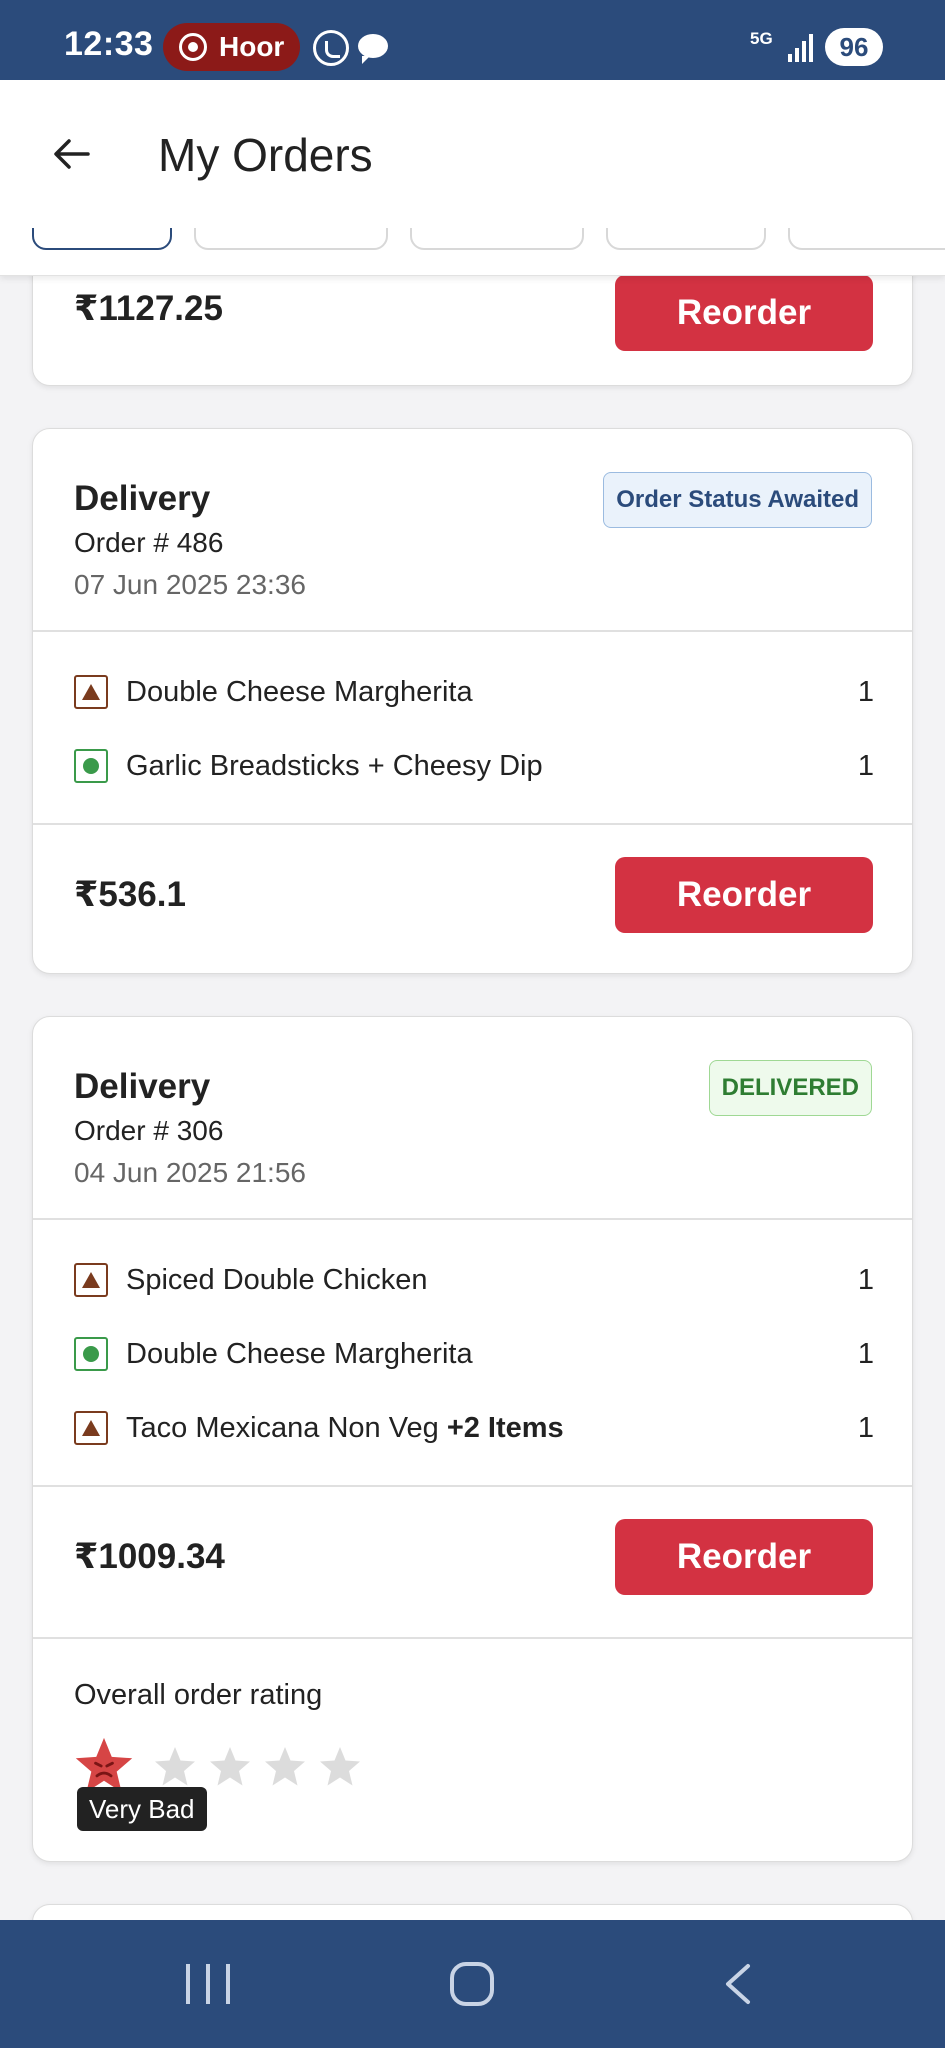 This screenshot has width=945, height=2048. Describe the element at coordinates (130, 894) in the screenshot. I see `order-total: ₹536.1` at that location.